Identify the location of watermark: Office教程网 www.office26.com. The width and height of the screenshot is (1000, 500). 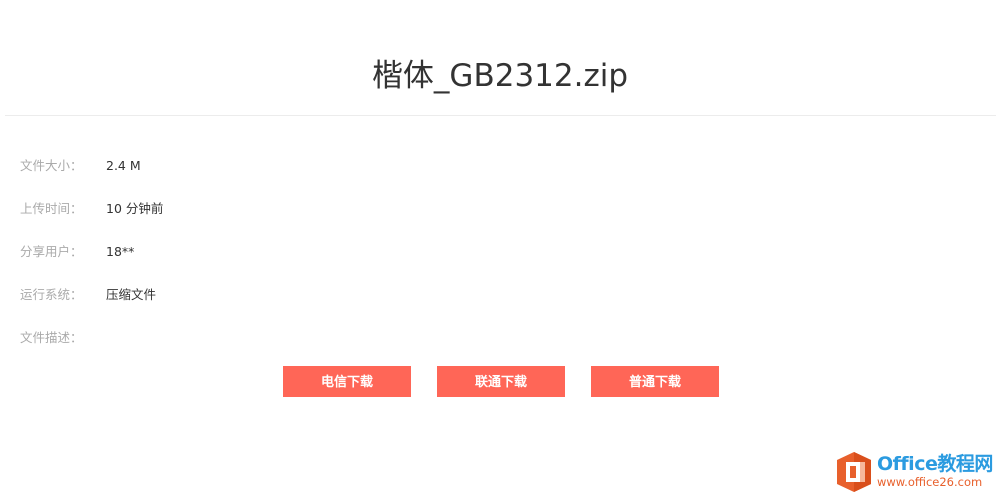
(915, 473).